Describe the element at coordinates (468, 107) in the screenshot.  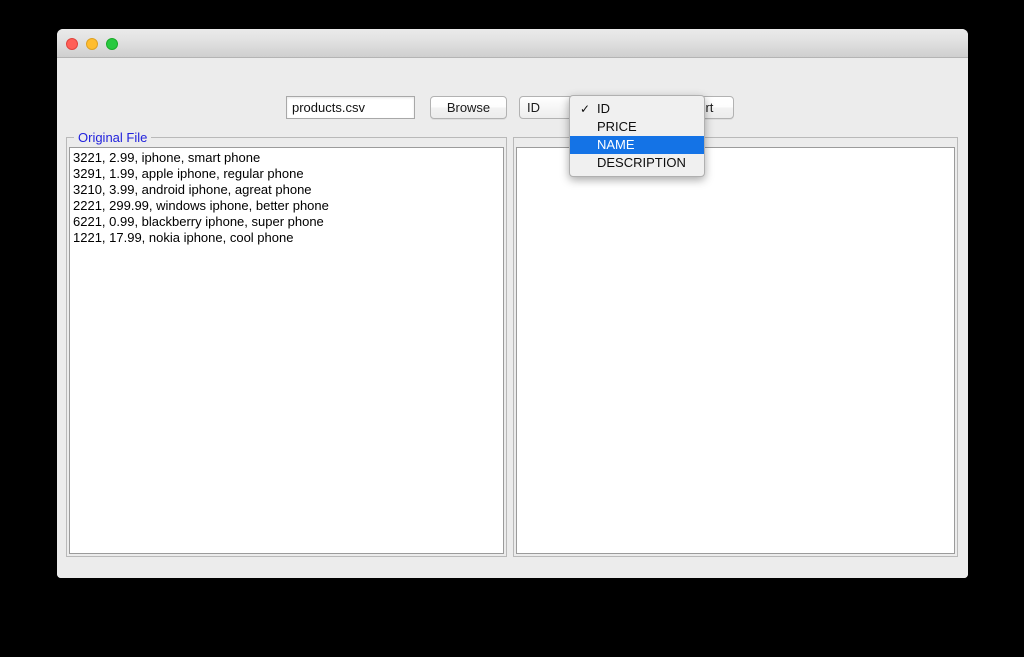
I see `browse-button: Browse` at that location.